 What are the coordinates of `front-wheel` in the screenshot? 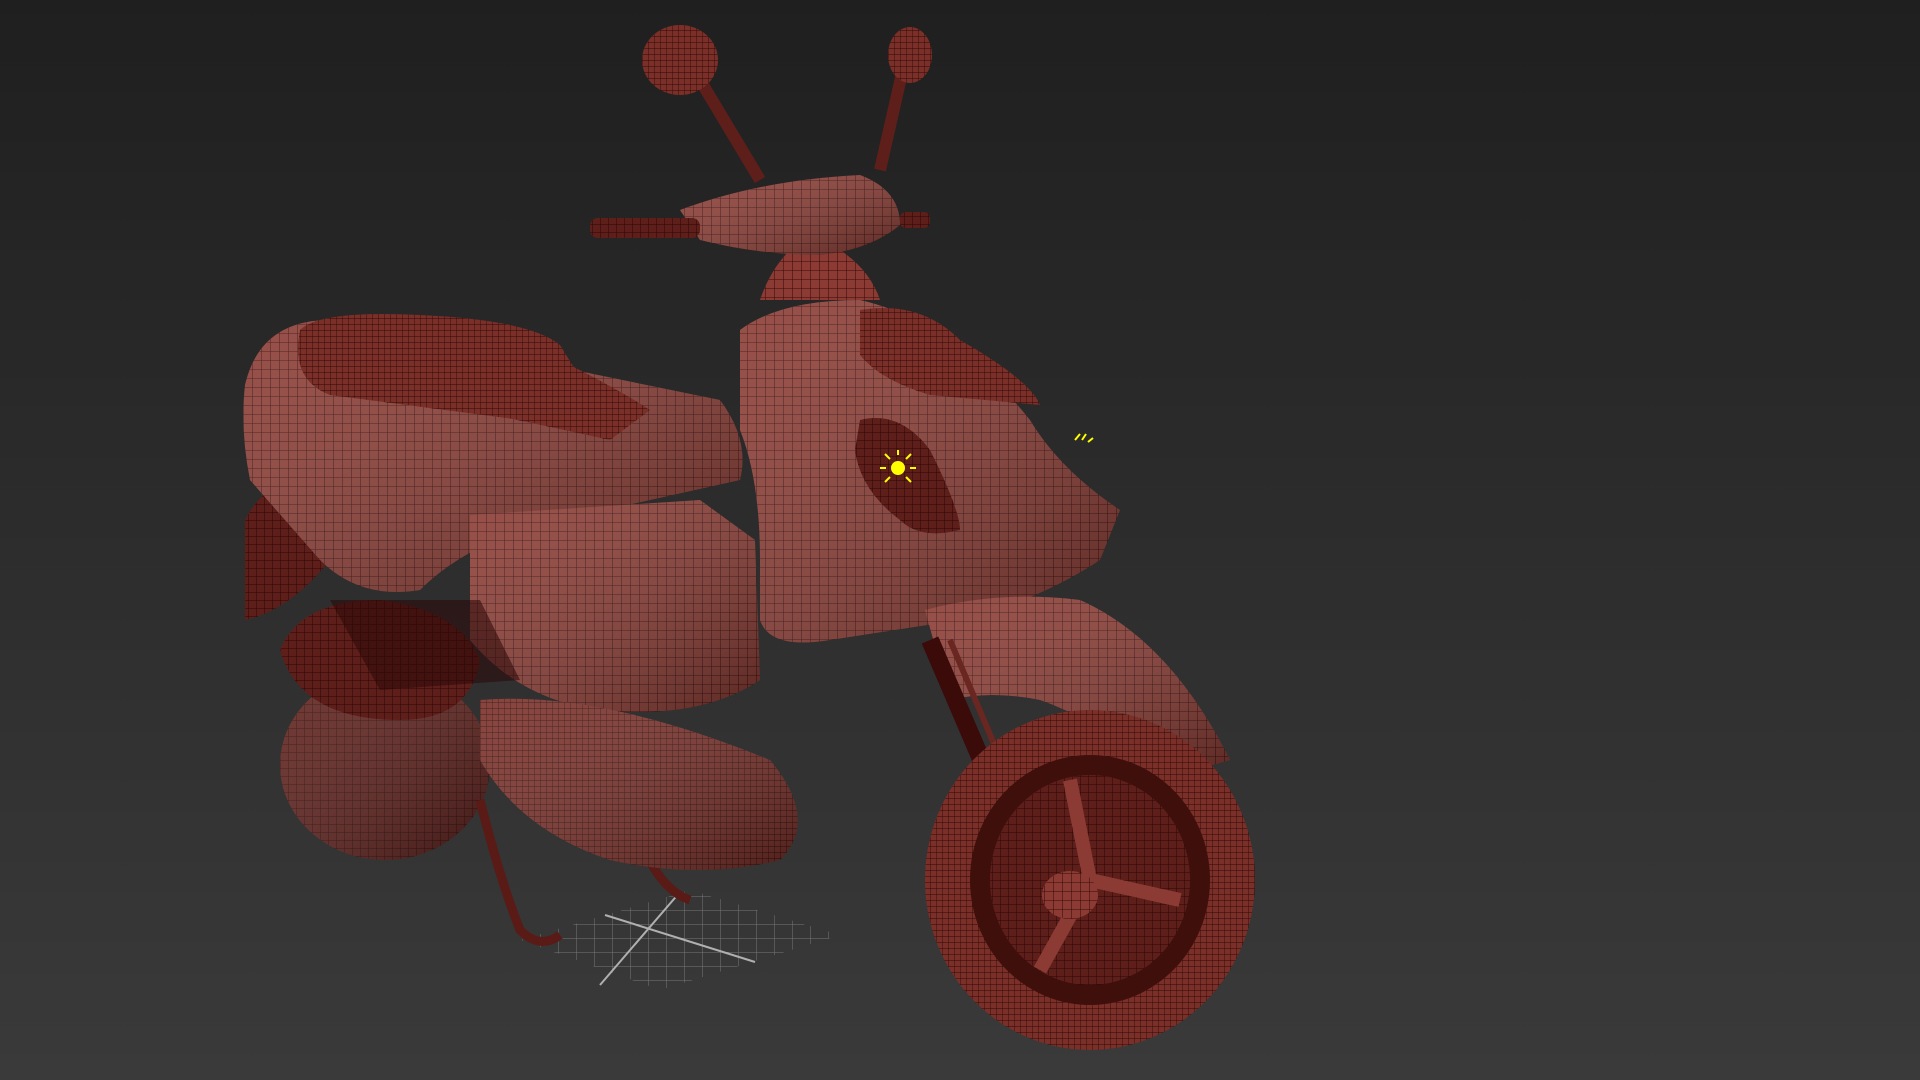 It's located at (1090, 880).